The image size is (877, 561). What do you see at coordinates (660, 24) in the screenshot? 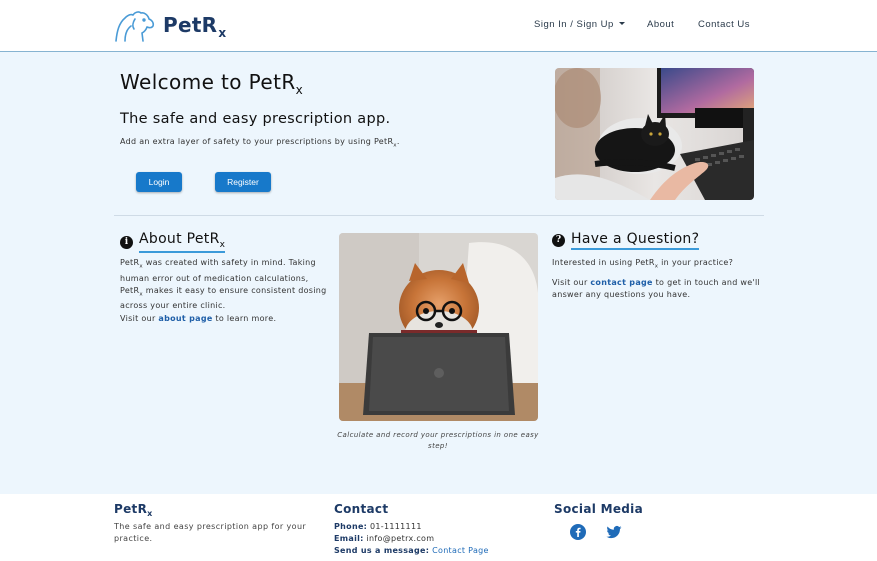
I see `nav-about-link: About` at bounding box center [660, 24].